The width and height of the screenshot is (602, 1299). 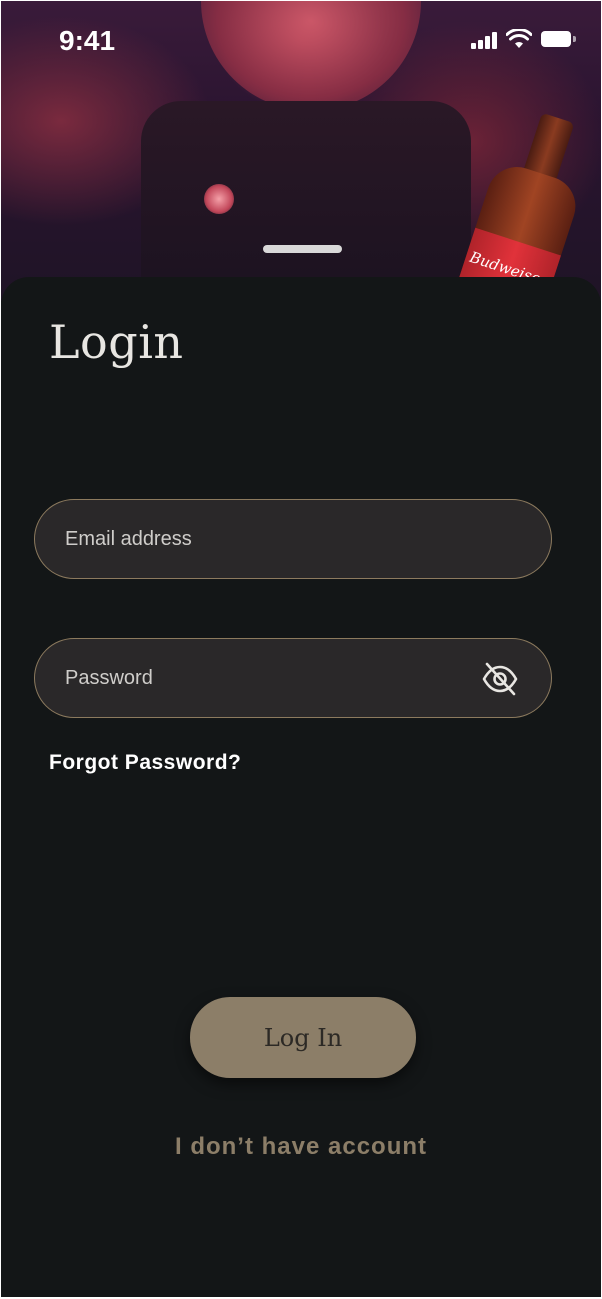 What do you see at coordinates (306, 201) in the screenshot?
I see `hero-person-shirt` at bounding box center [306, 201].